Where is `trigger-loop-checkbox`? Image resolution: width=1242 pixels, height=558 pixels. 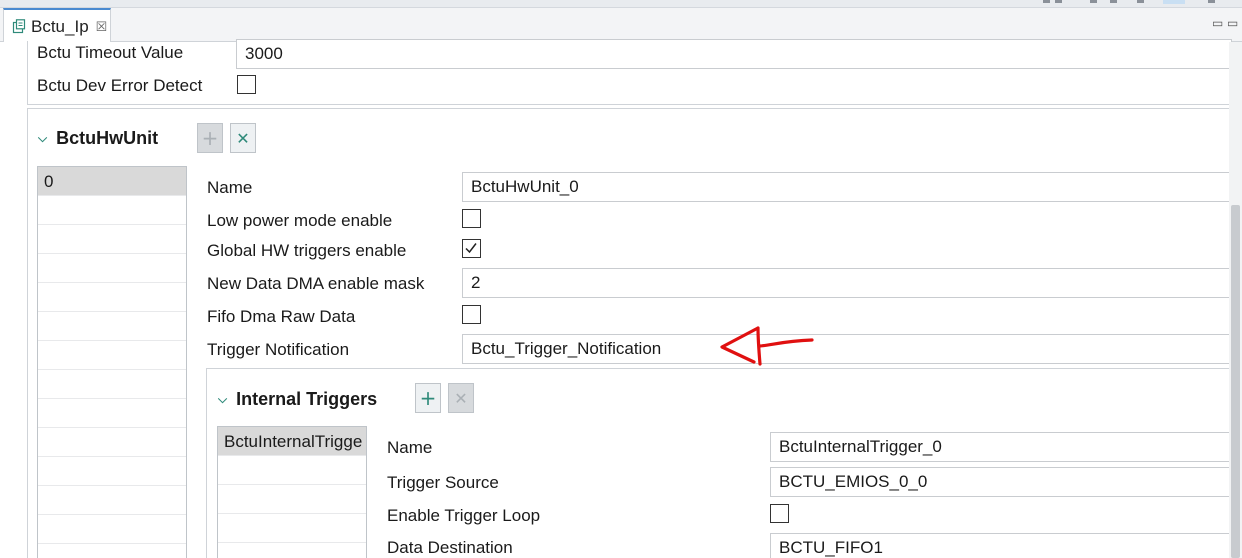 trigger-loop-checkbox is located at coordinates (779, 513).